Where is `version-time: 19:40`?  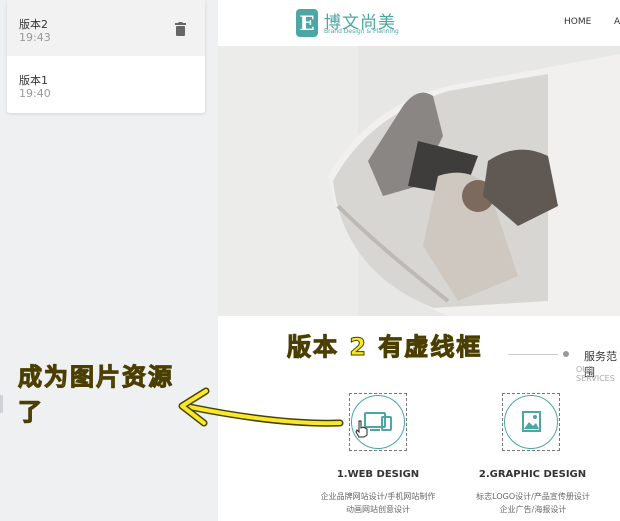
version-time: 19:40 is located at coordinates (35, 93).